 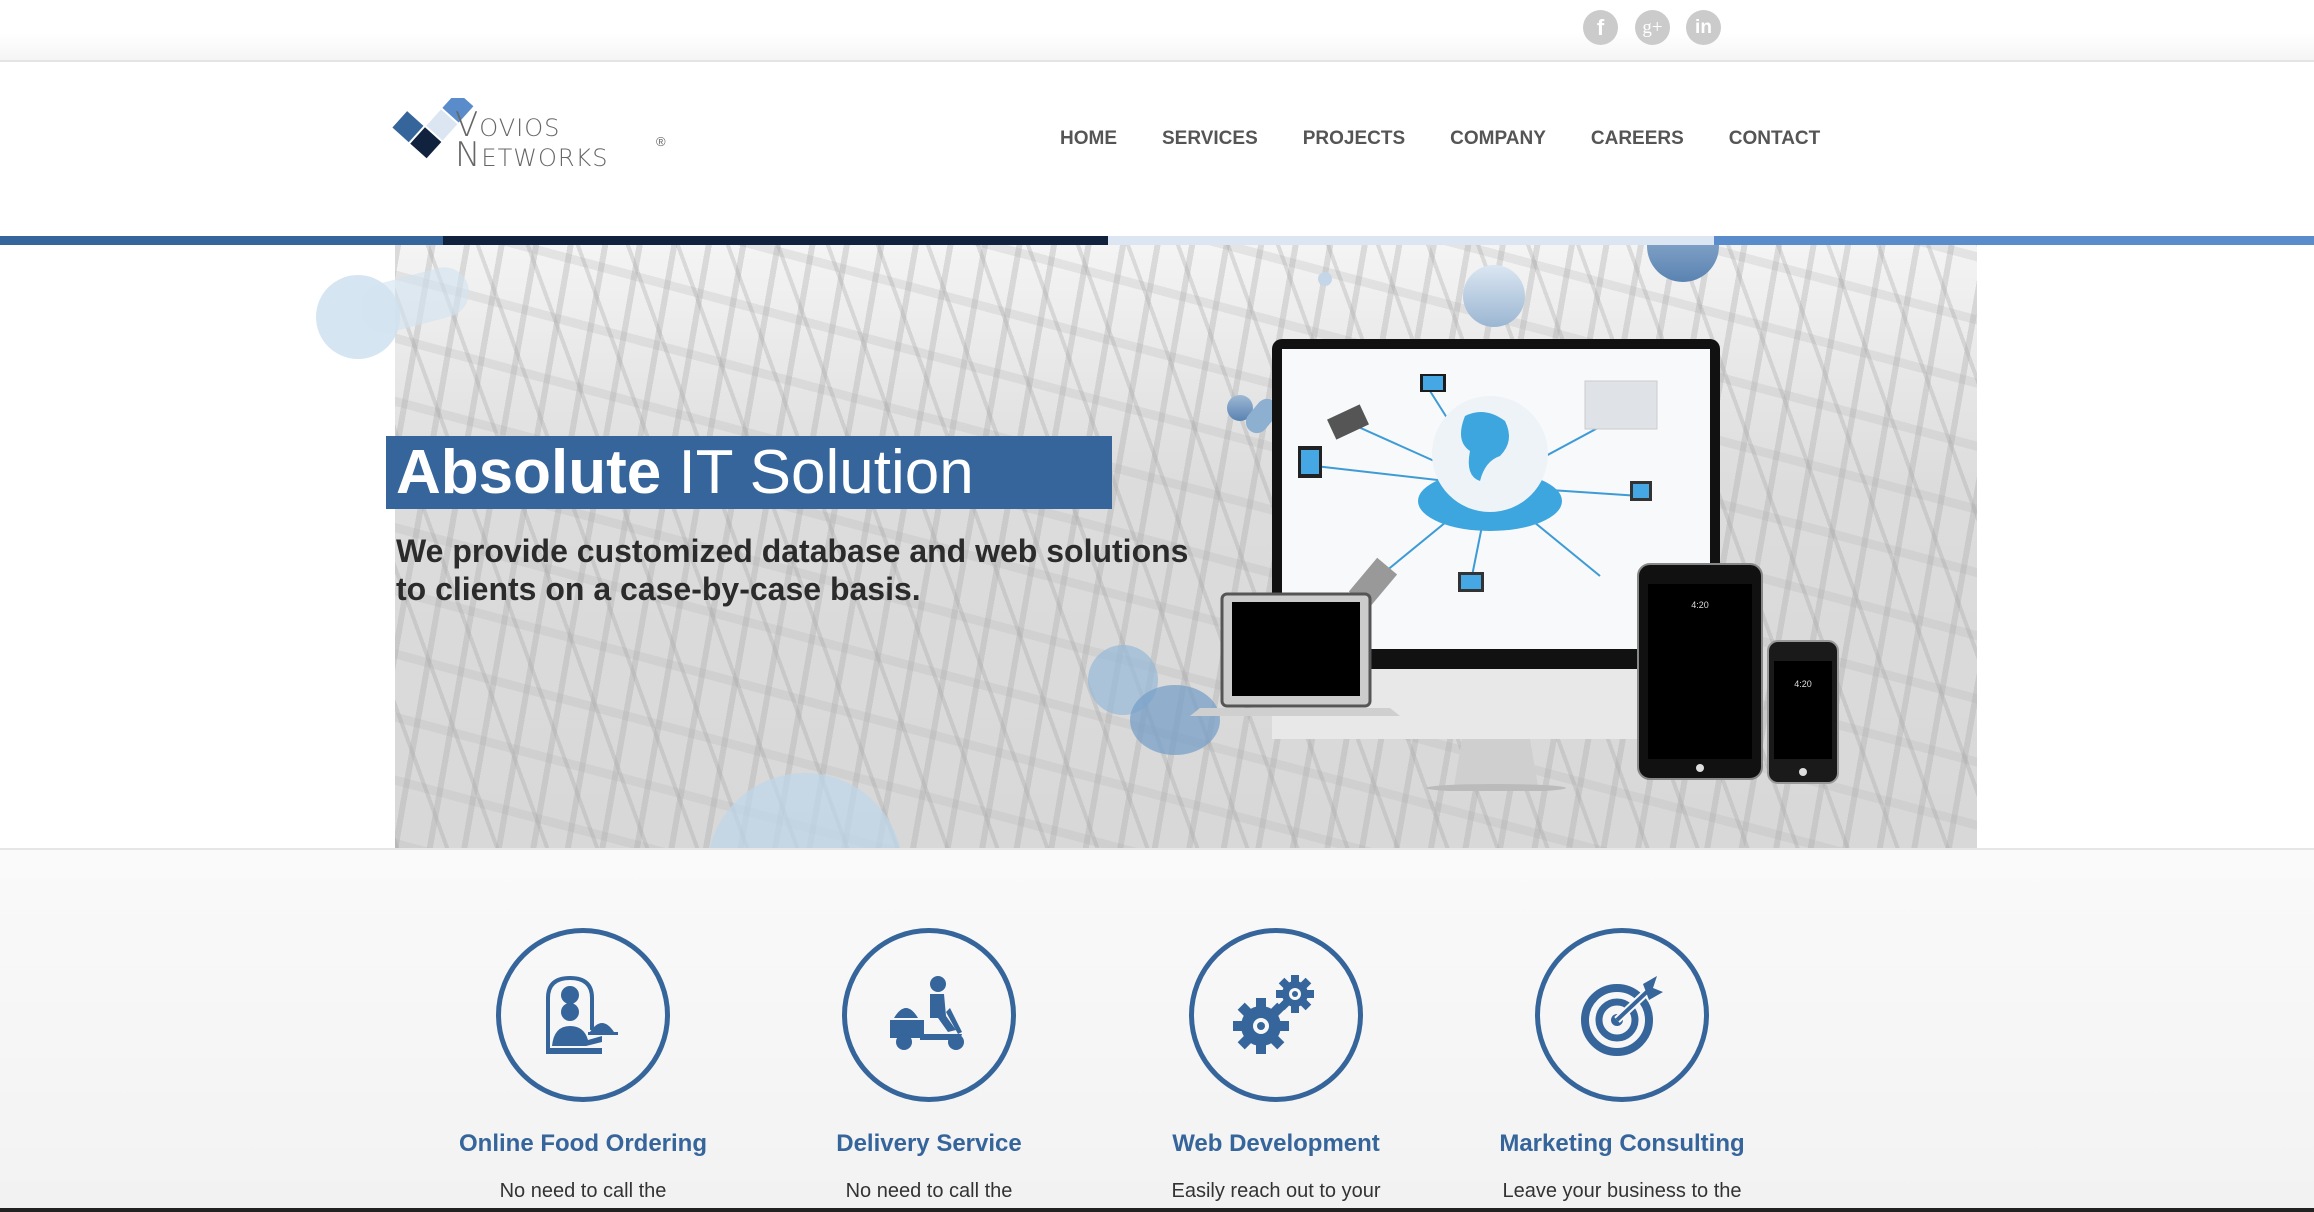 I want to click on service-title: Marketing Consulting, so click(x=1622, y=1144).